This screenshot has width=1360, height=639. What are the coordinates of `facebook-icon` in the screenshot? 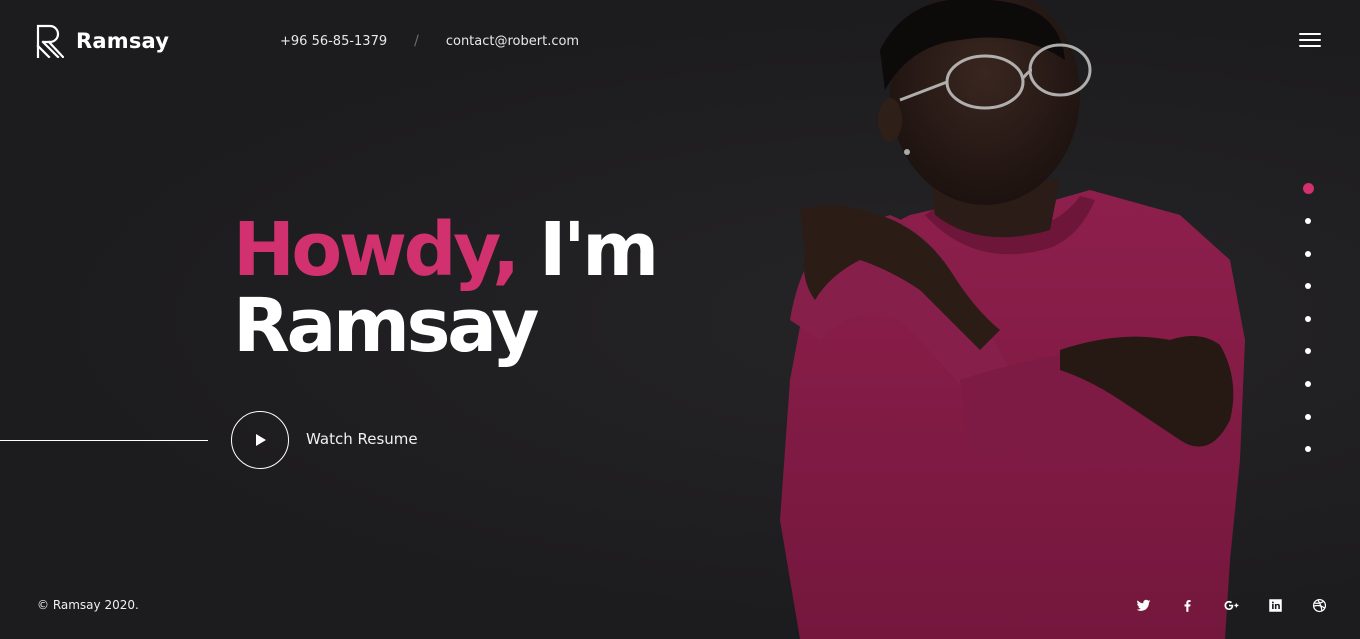 It's located at (1187, 605).